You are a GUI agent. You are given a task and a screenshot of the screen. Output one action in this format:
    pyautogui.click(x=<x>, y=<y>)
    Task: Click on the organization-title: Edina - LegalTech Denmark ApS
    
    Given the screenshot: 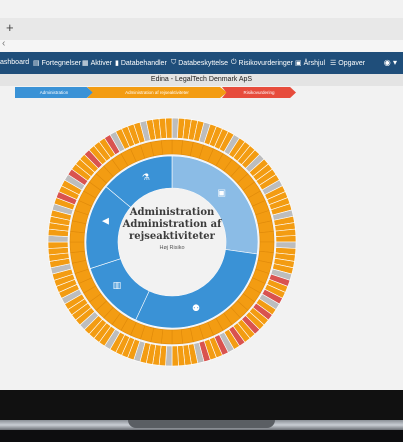 What is the action you would take?
    pyautogui.click(x=201, y=80)
    